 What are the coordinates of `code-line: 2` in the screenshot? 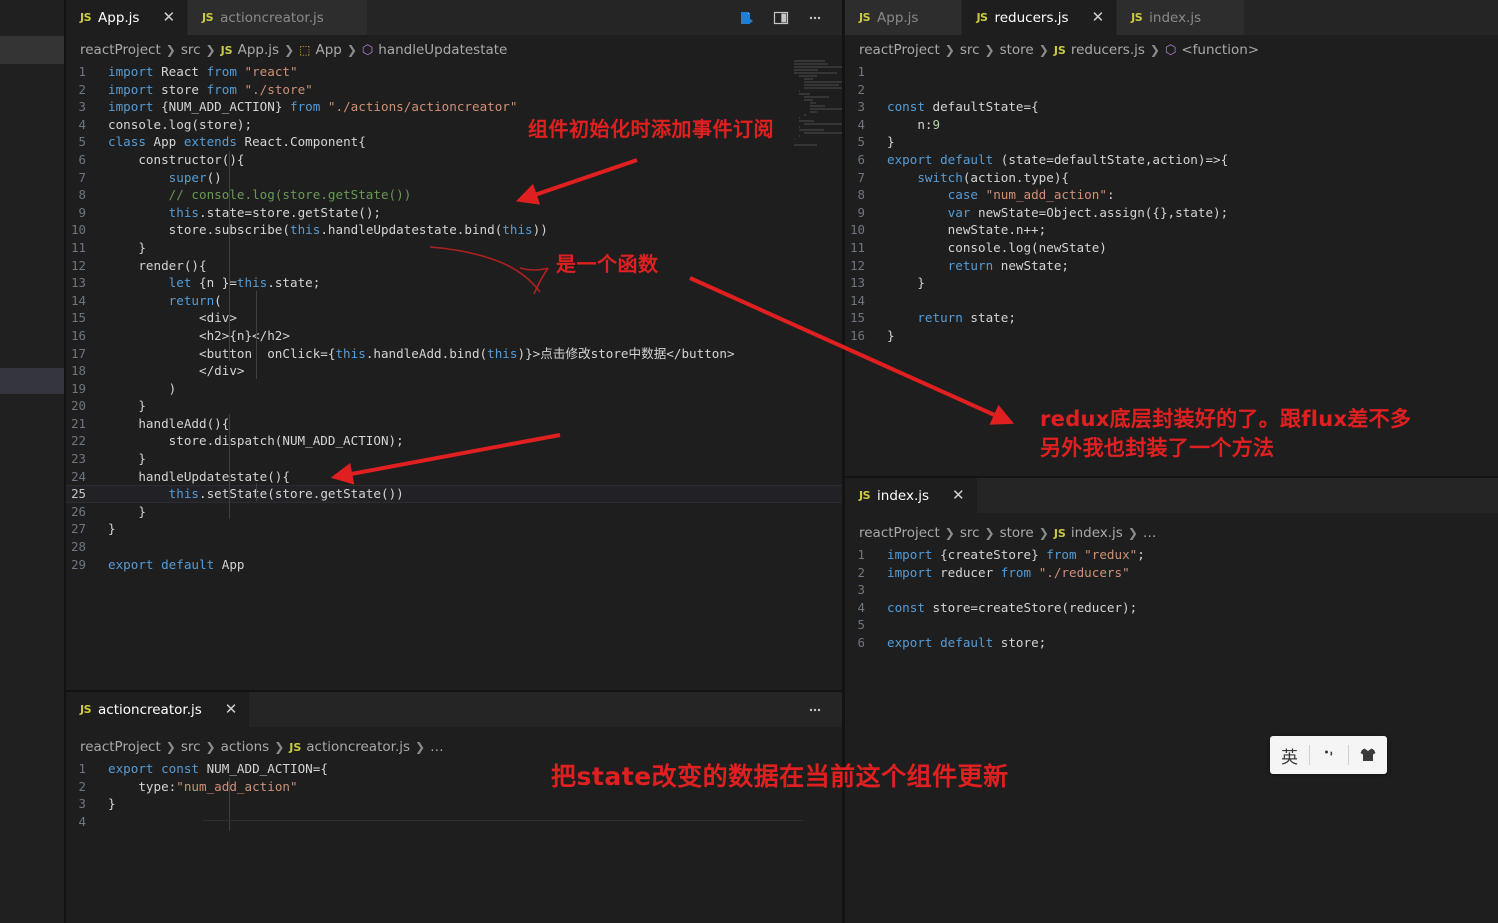 It's located at (1171, 90).